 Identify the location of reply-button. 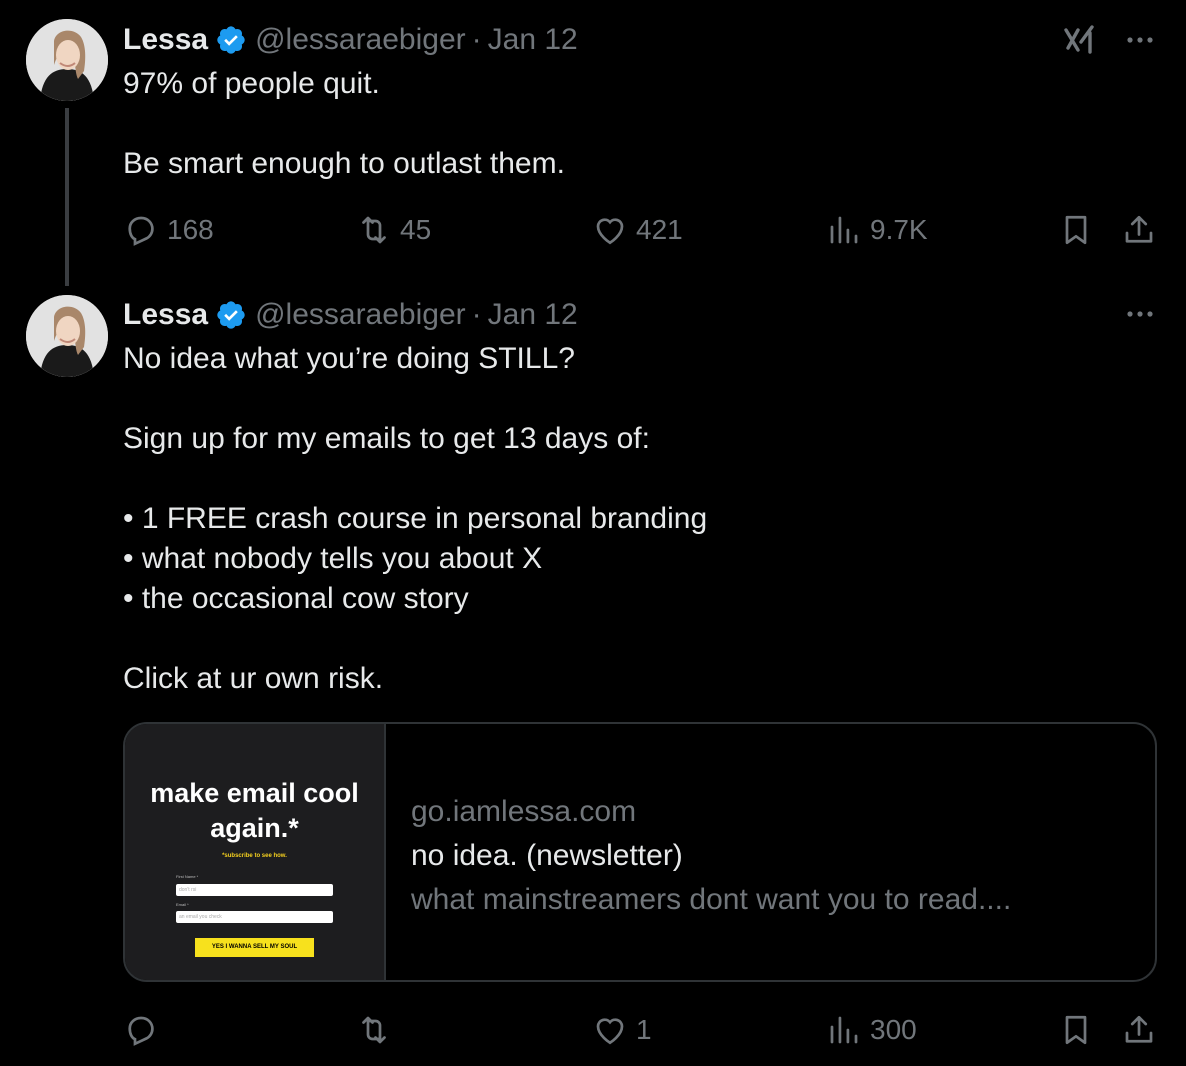
(145, 1030).